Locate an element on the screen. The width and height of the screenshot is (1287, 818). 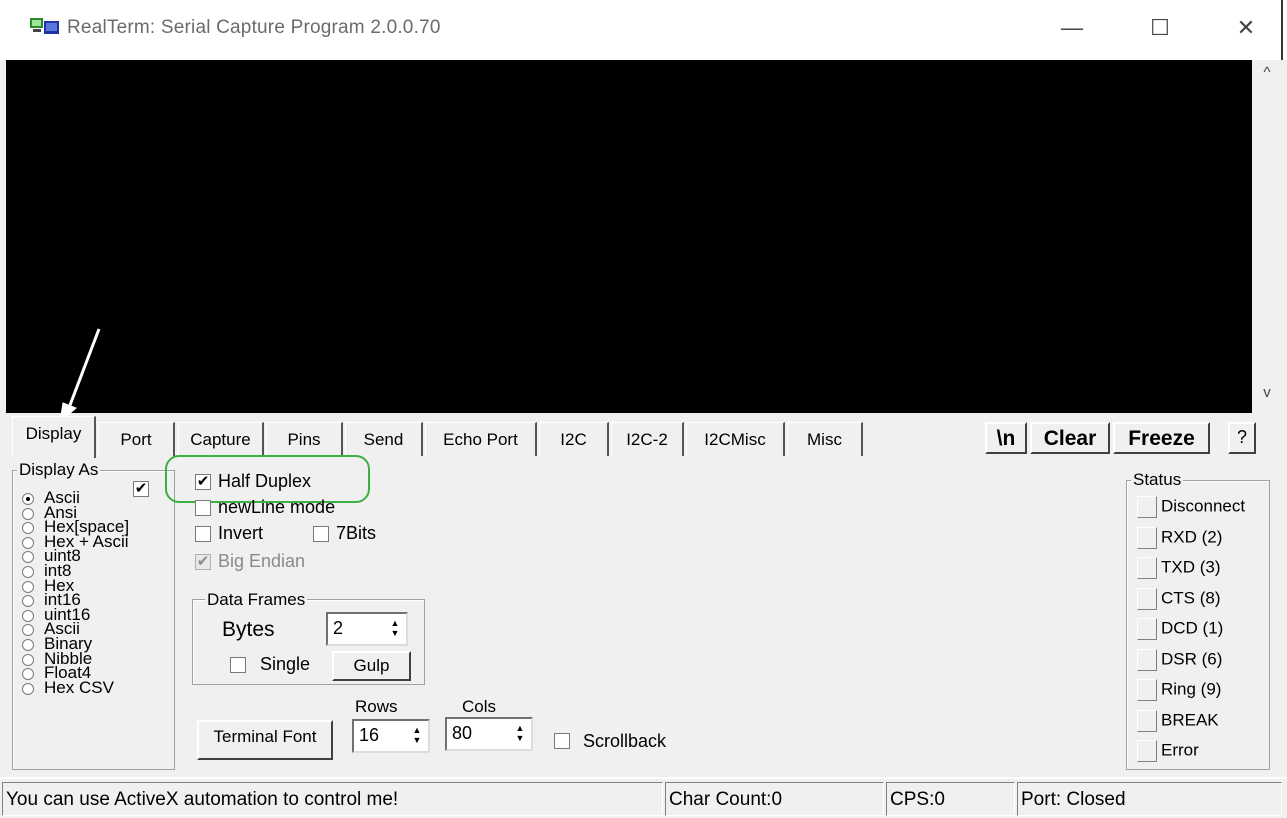
status-indicator: DCD (1) is located at coordinates (1180, 630).